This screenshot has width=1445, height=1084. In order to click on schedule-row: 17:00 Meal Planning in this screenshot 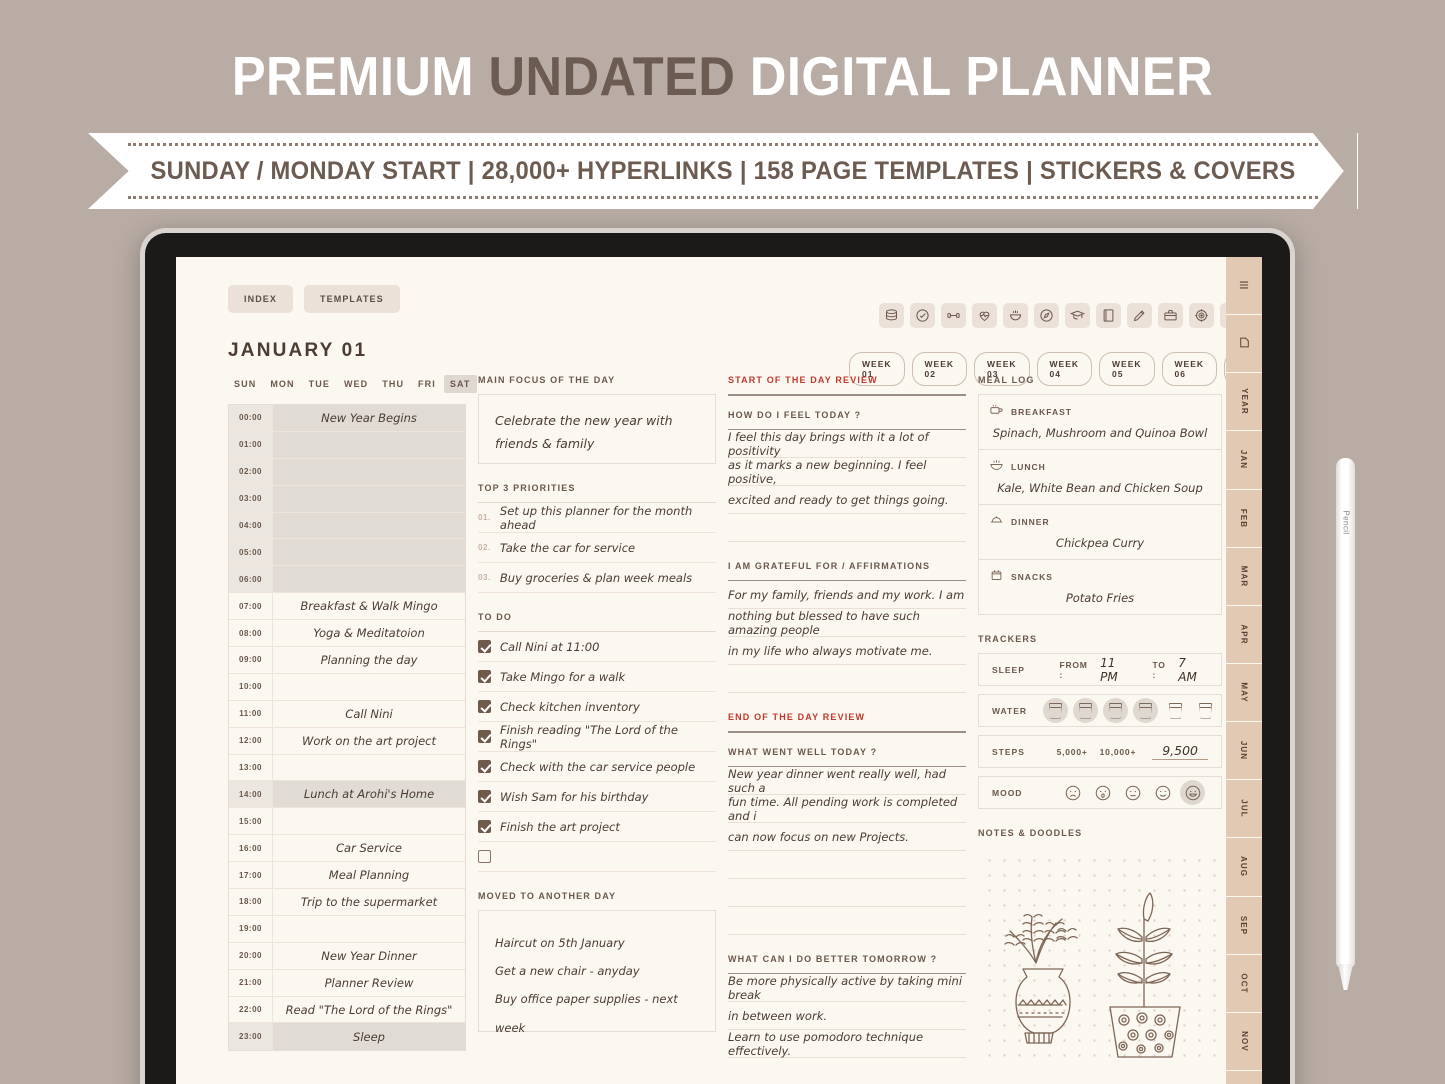, I will do `click(347, 876)`.